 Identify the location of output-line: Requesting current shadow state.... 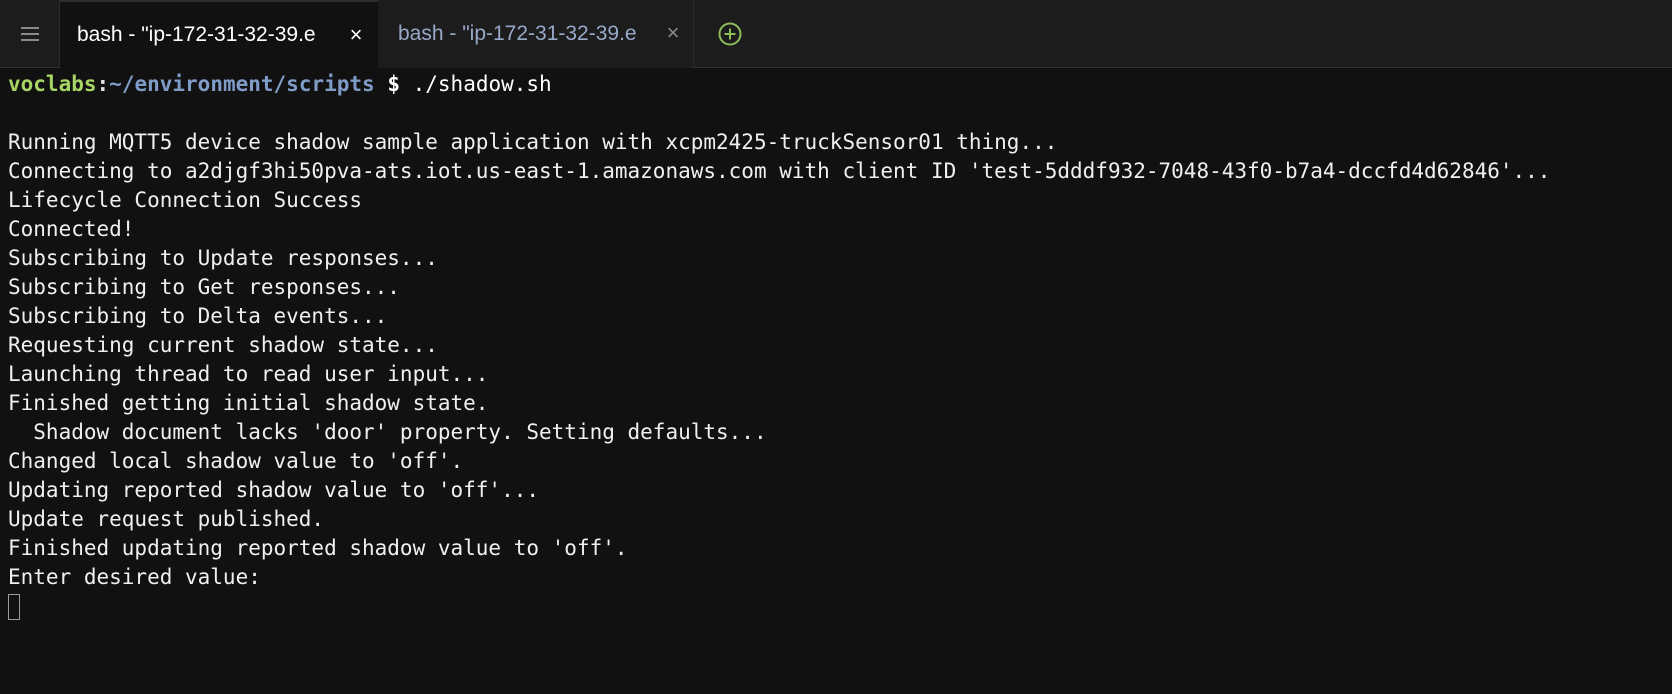
(223, 345).